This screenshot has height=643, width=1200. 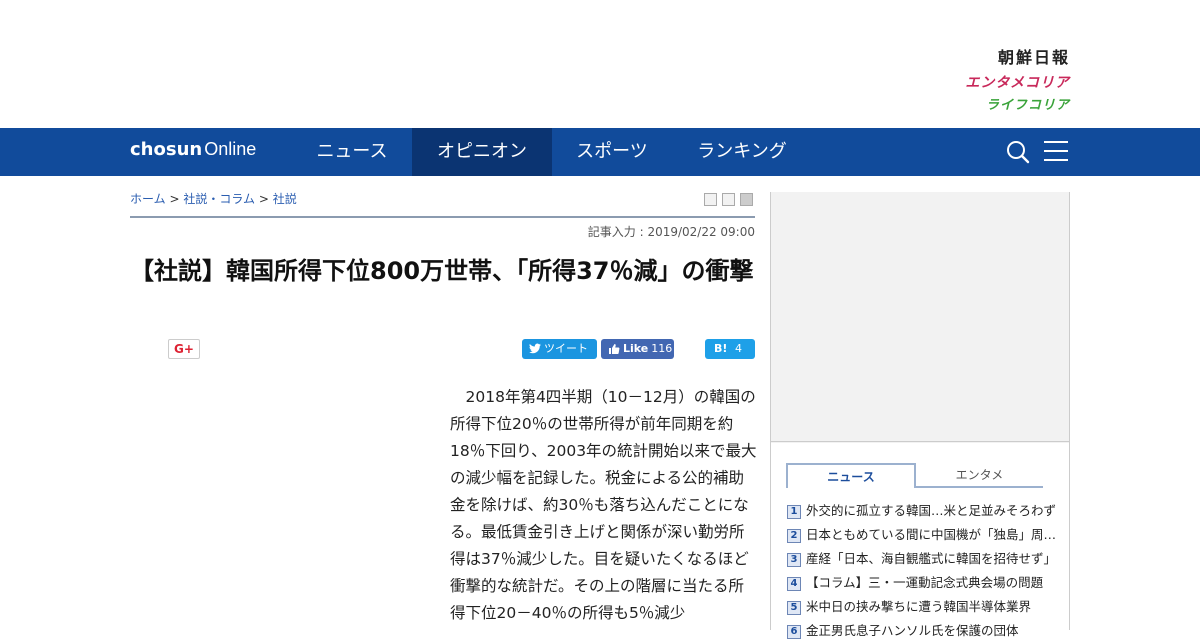 What do you see at coordinates (614, 349) in the screenshot?
I see `thumbs-up-icon` at bounding box center [614, 349].